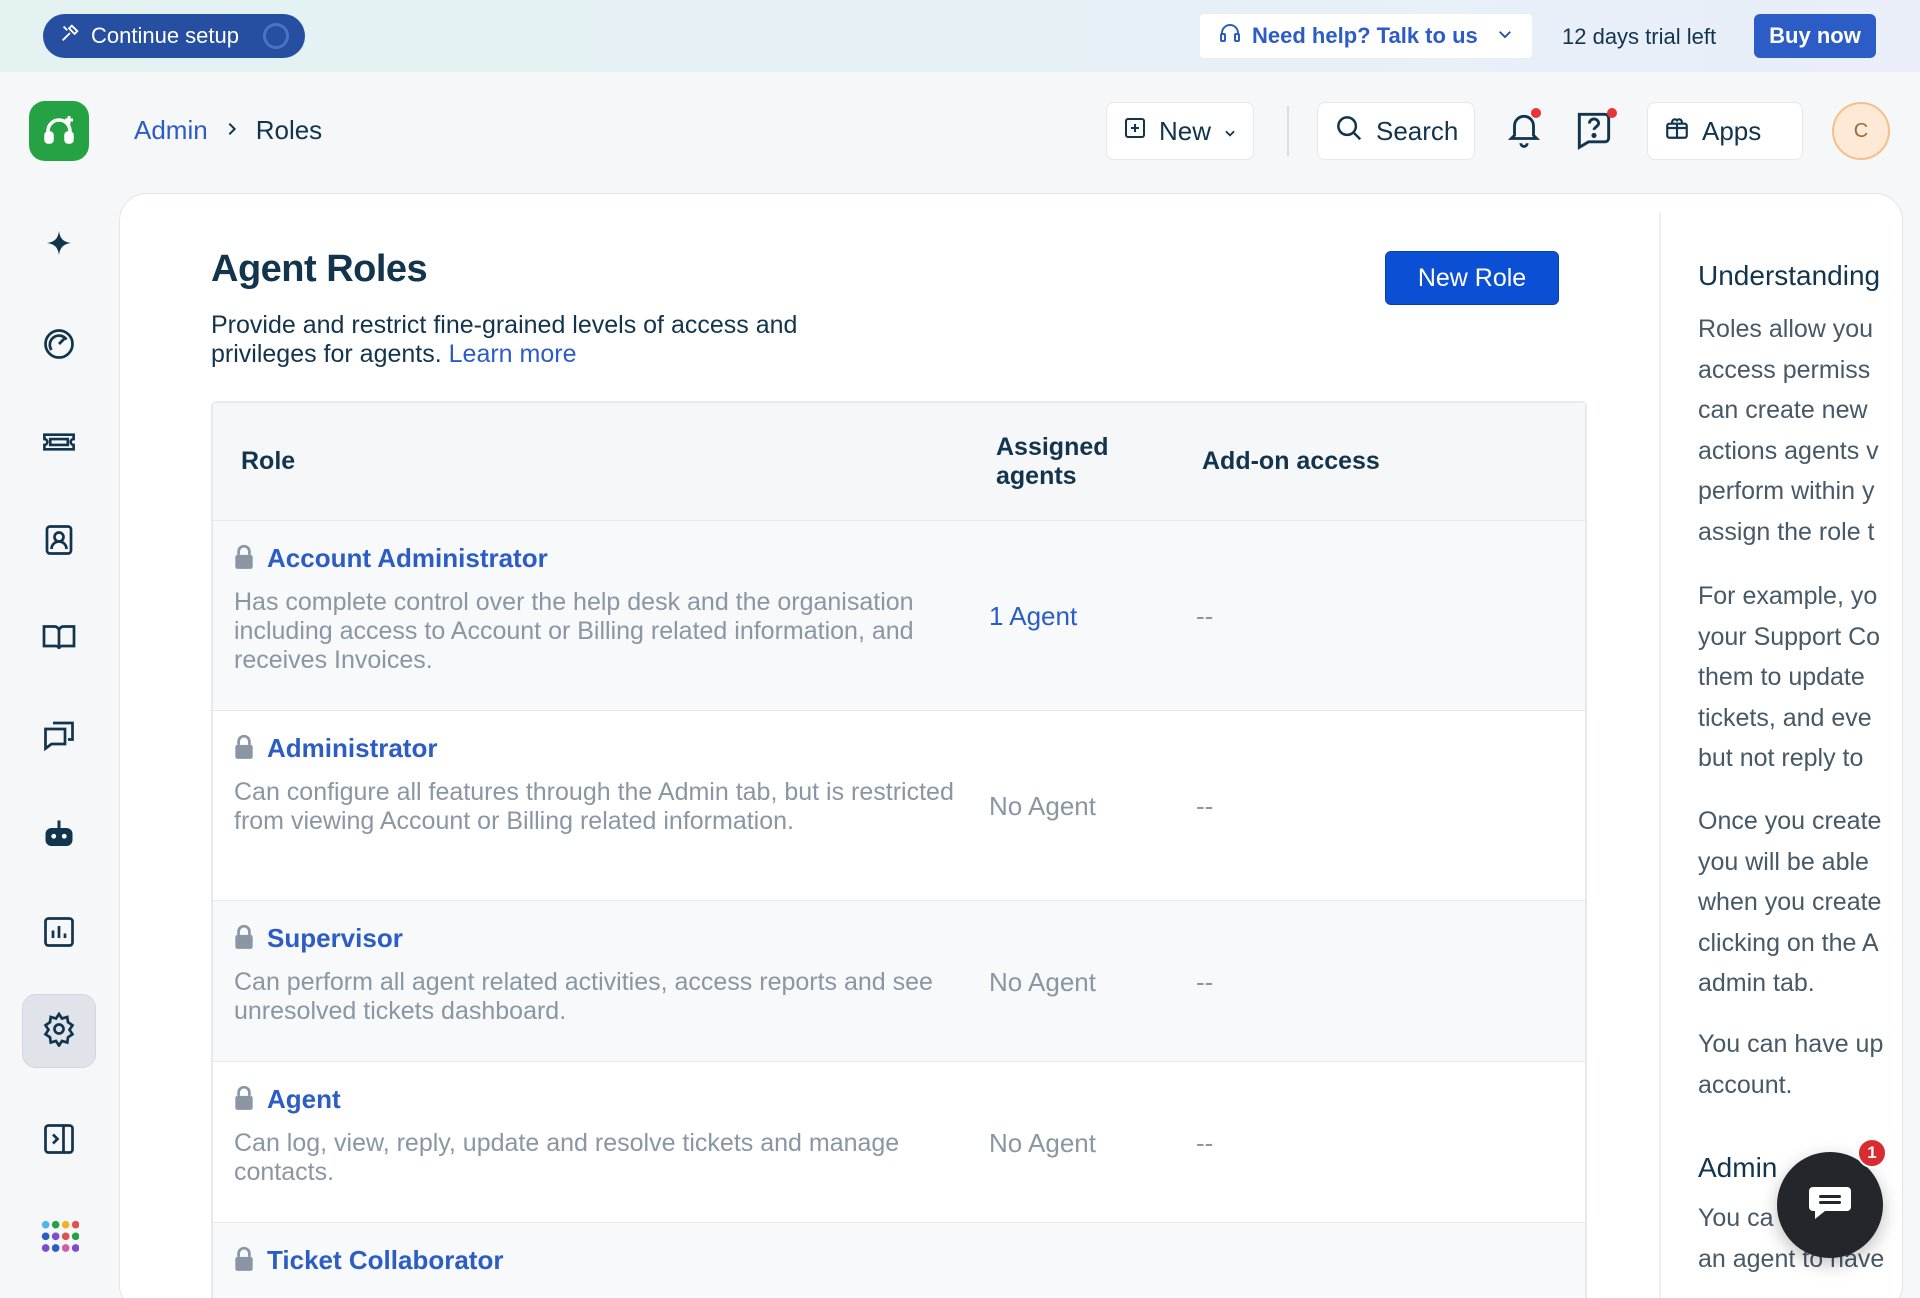 The width and height of the screenshot is (1920, 1298). I want to click on role-name-link: Administrator, so click(352, 748).